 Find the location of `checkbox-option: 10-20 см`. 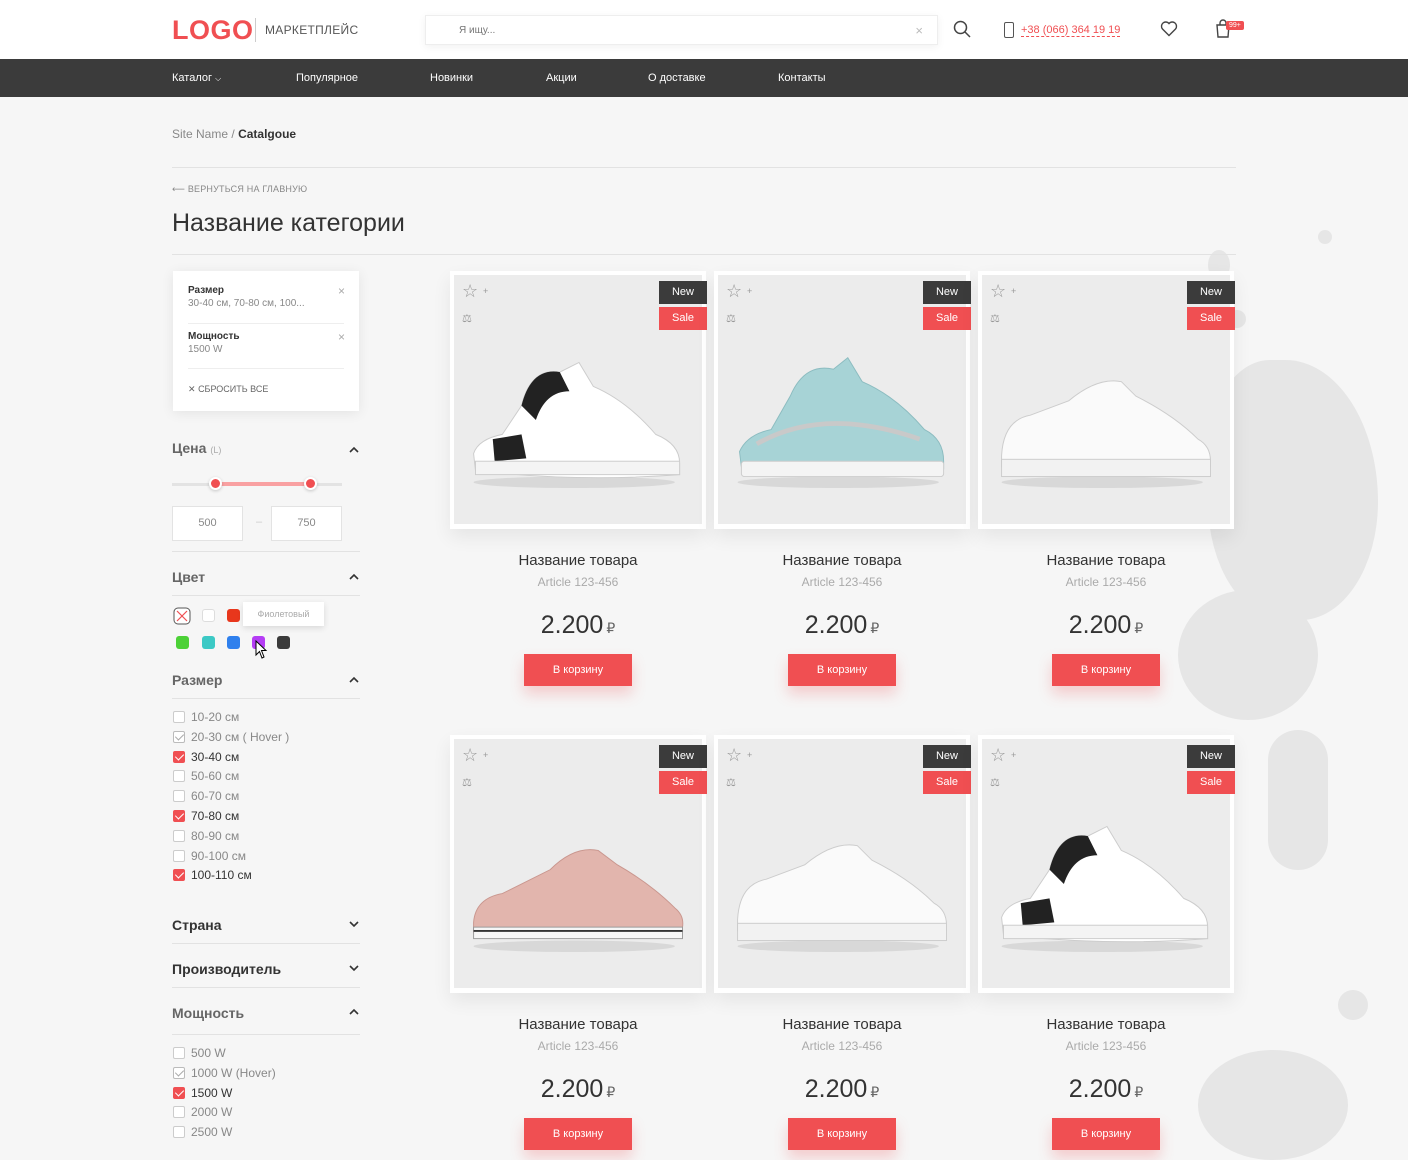

checkbox-option: 10-20 см is located at coordinates (206, 717).